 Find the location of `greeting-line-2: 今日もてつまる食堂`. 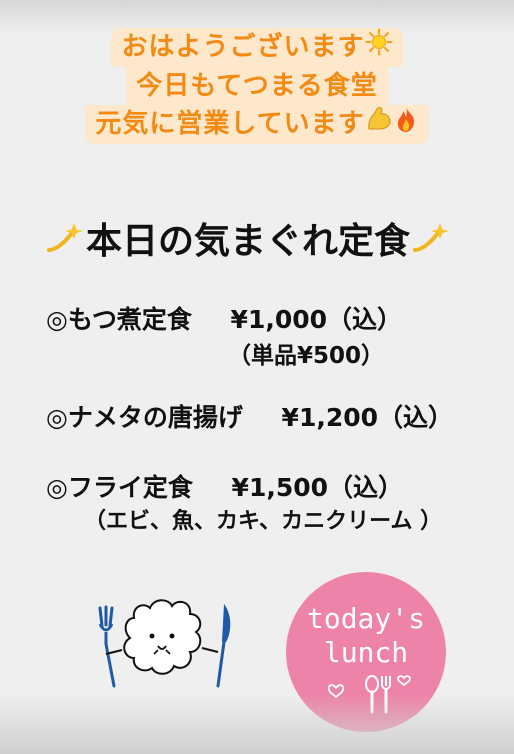

greeting-line-2: 今日もてつまる食堂 is located at coordinates (257, 86).